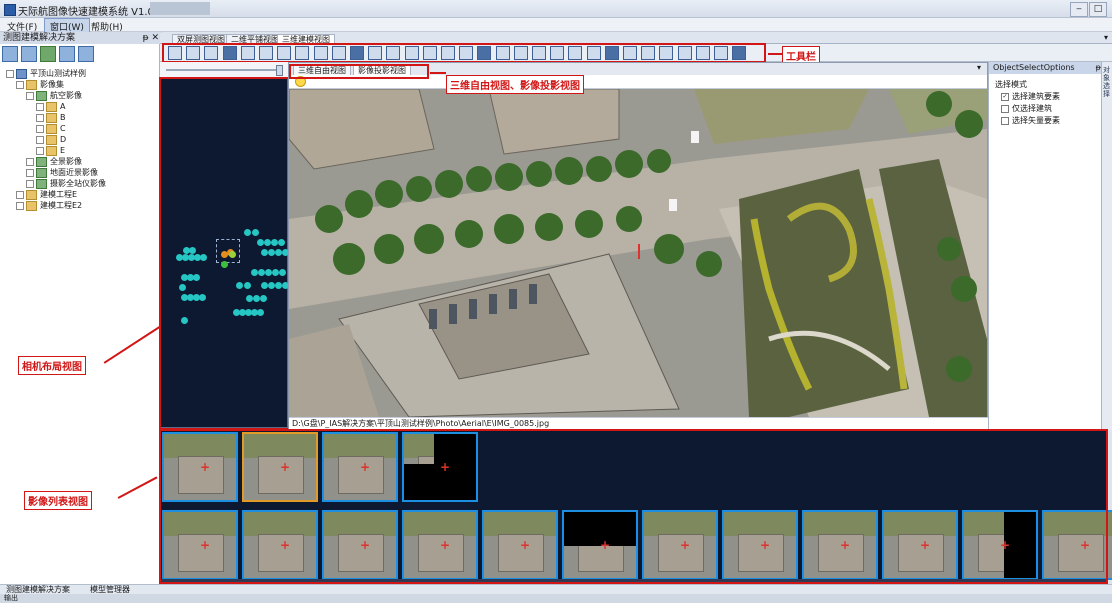 This screenshot has height=603, width=1112. I want to click on tree-item: 建模工程E, so click(46, 194).